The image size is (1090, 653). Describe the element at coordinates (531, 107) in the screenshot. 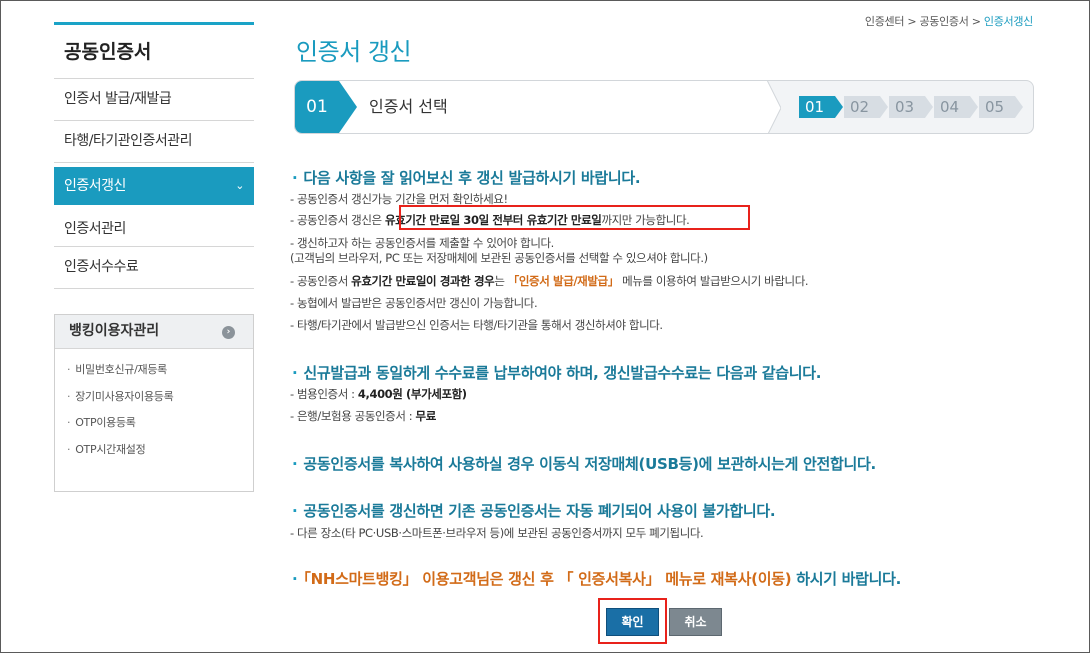

I see `step-current-panel` at that location.